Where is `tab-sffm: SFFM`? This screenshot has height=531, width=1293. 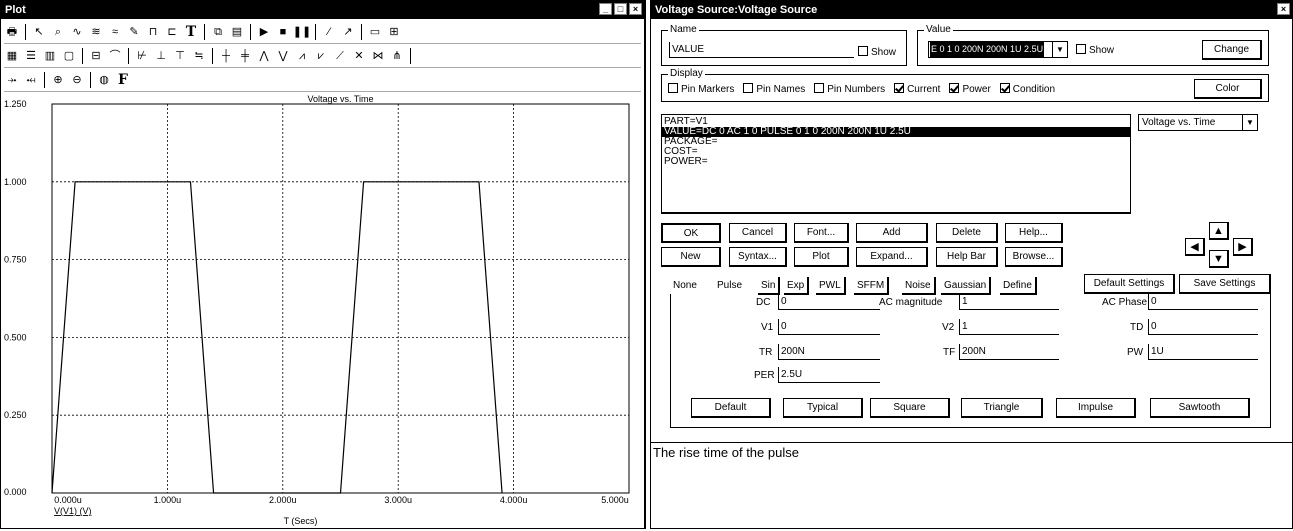 tab-sffm: SFFM is located at coordinates (872, 286).